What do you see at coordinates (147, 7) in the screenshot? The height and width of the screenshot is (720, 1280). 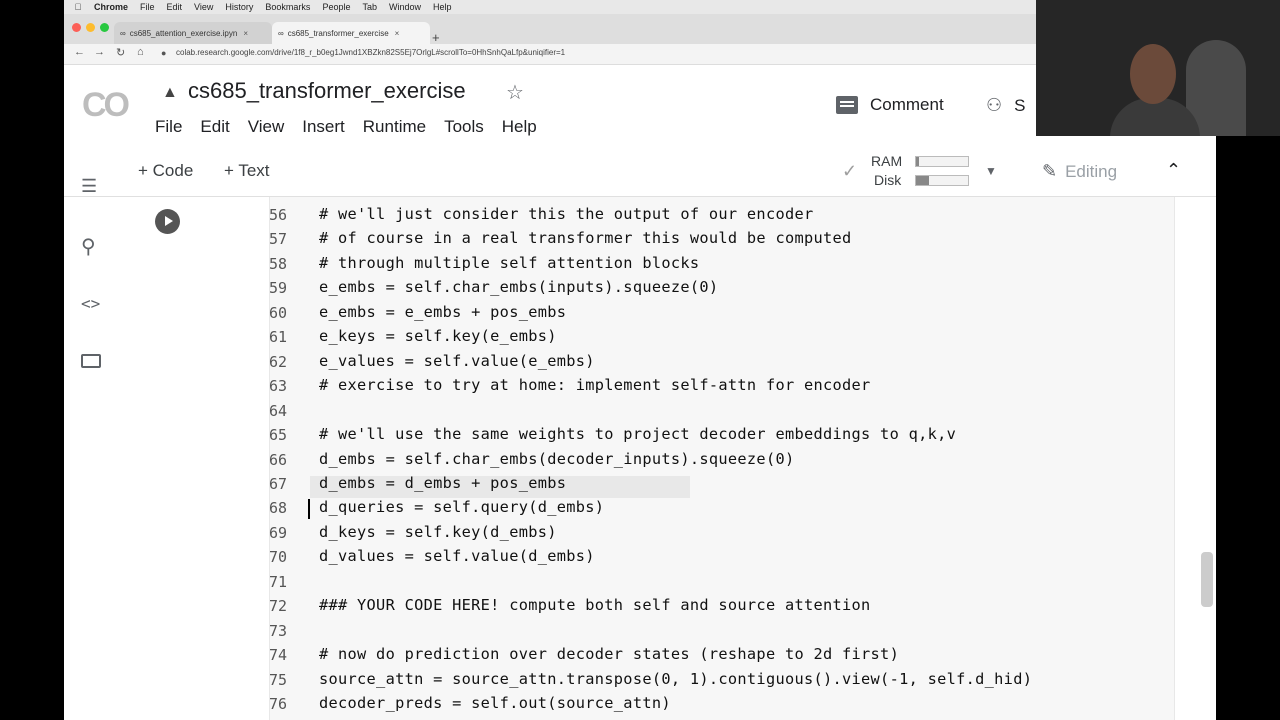 I see `mac-menu-file: File` at bounding box center [147, 7].